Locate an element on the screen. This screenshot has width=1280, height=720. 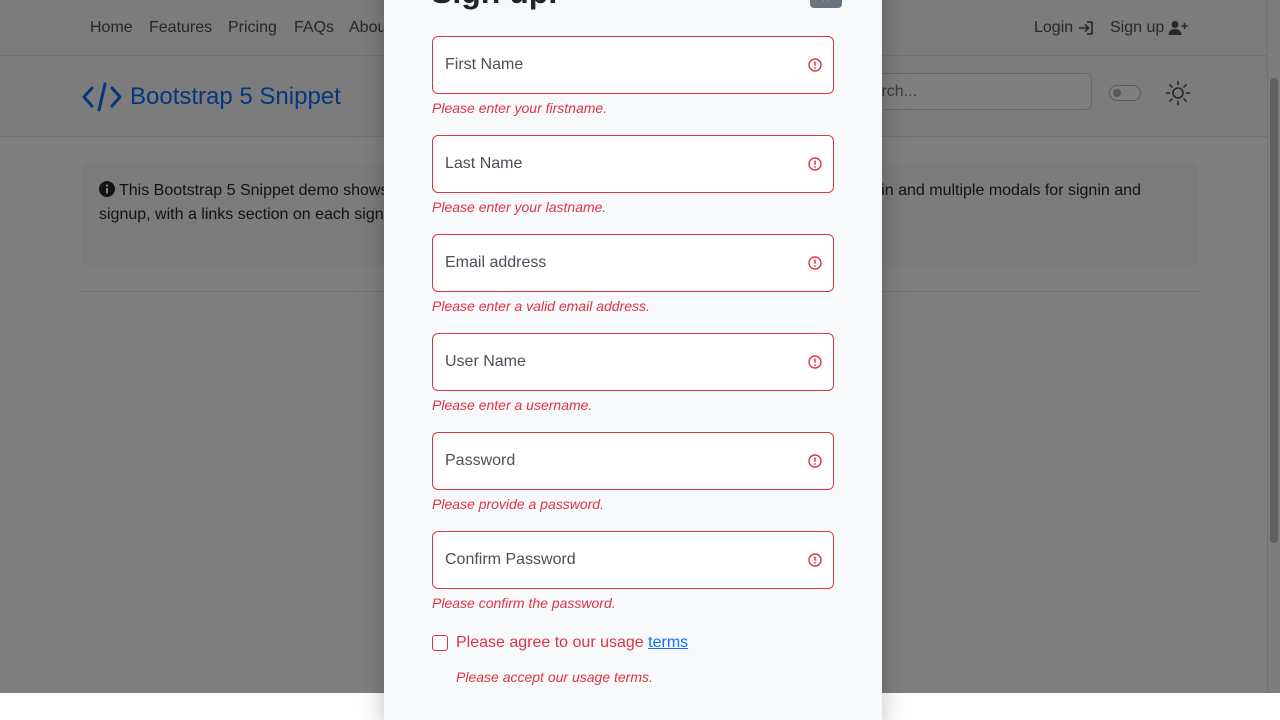
terms-row: Please agree to our usage terms is located at coordinates (560, 643).